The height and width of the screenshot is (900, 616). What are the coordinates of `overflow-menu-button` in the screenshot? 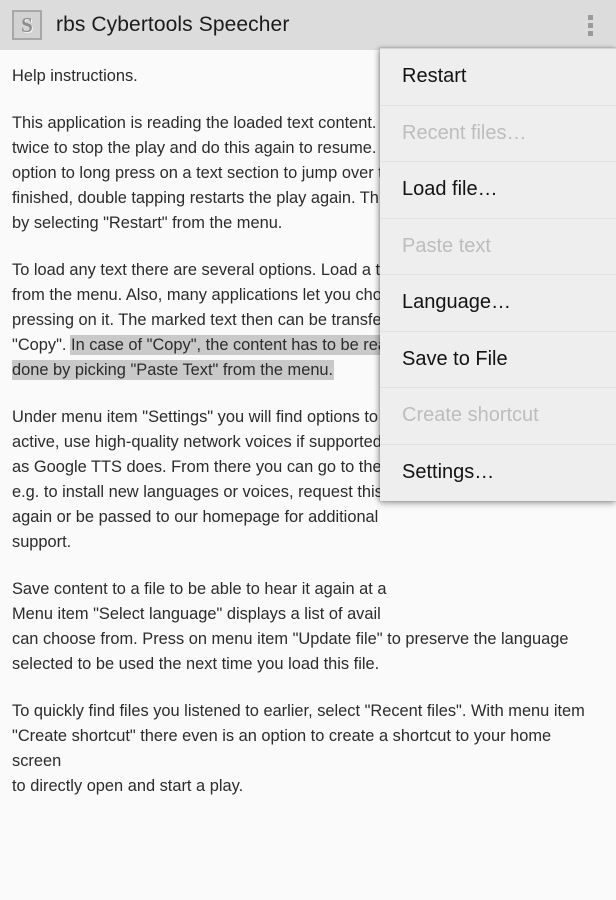 It's located at (590, 25).